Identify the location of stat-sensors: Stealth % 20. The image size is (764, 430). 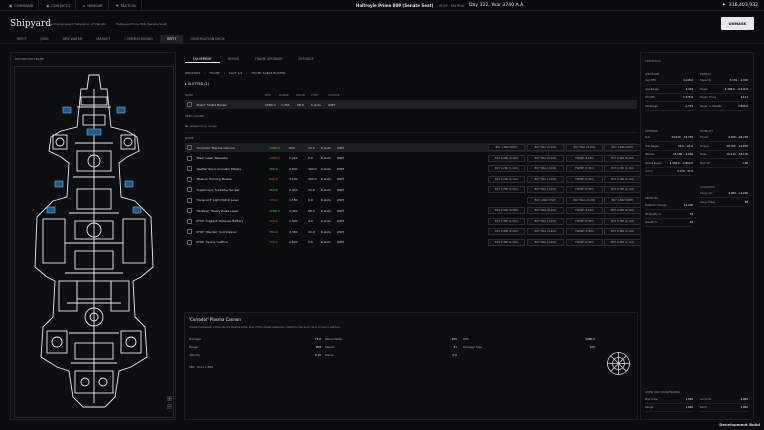
(669, 224).